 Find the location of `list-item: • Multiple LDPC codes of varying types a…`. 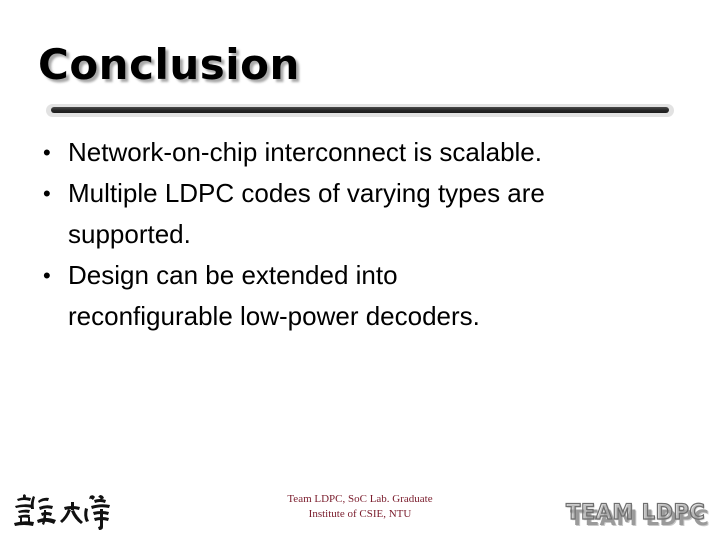

list-item: • Multiple LDPC codes of varying types a… is located at coordinates (359, 214).